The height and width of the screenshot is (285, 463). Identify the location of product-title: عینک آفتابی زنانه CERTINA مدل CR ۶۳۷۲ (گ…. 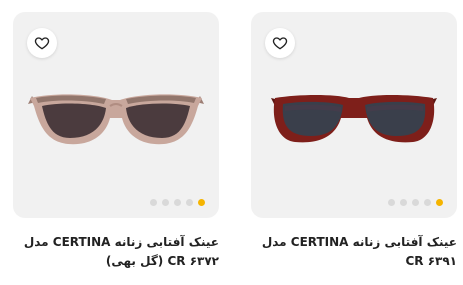
(116, 252).